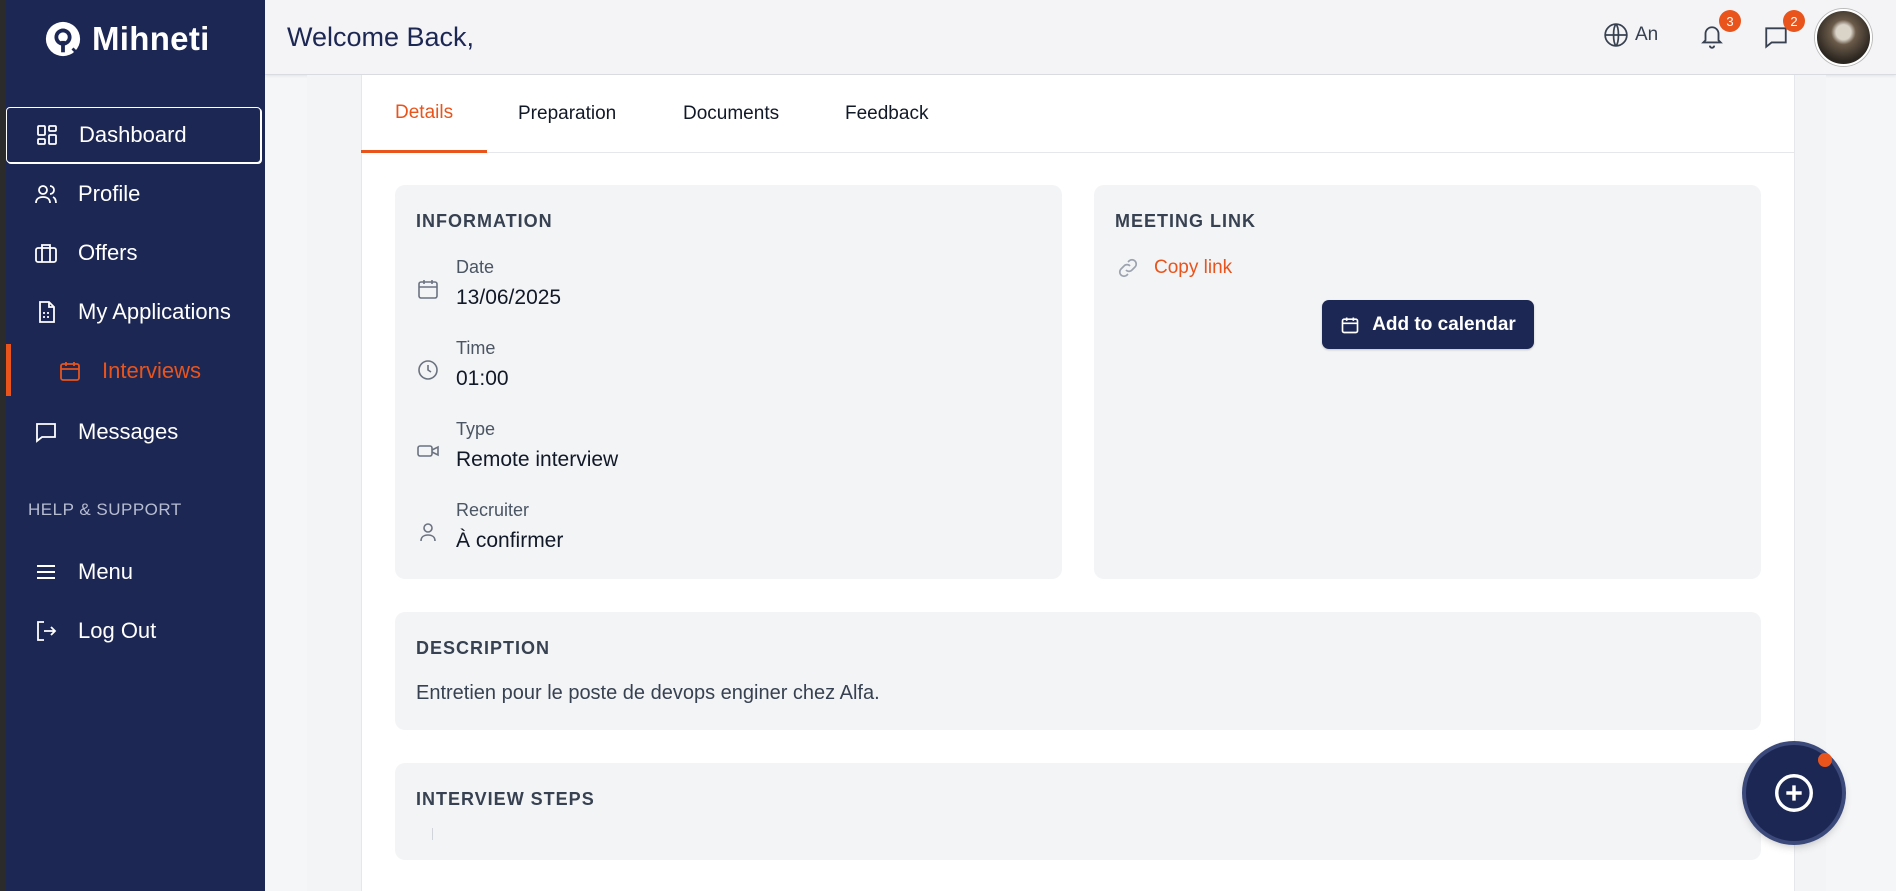 This screenshot has height=891, width=1896. What do you see at coordinates (1078, 114) in the screenshot?
I see `tab-bar: Details Preparation Documents Feedback` at bounding box center [1078, 114].